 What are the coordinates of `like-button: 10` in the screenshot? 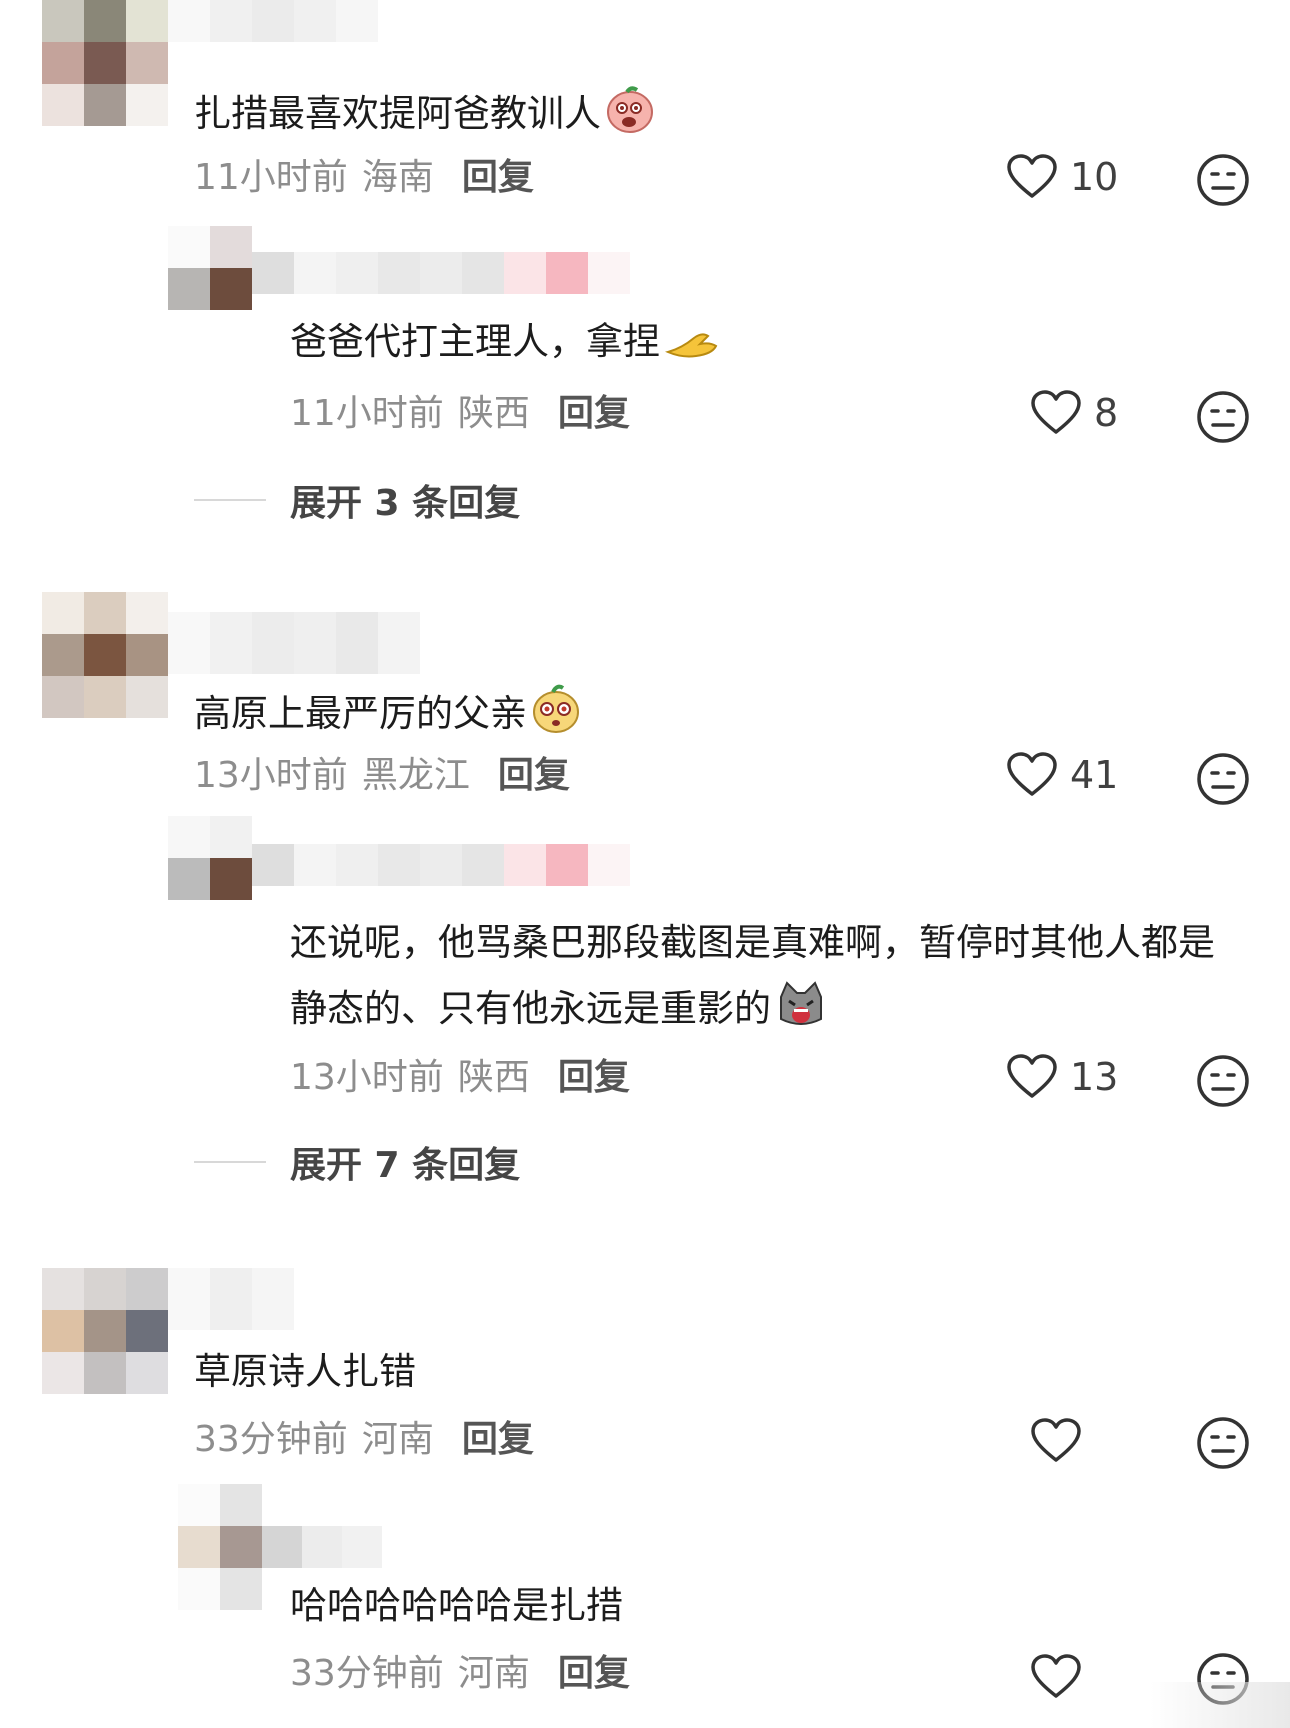 It's located at (1062, 177).